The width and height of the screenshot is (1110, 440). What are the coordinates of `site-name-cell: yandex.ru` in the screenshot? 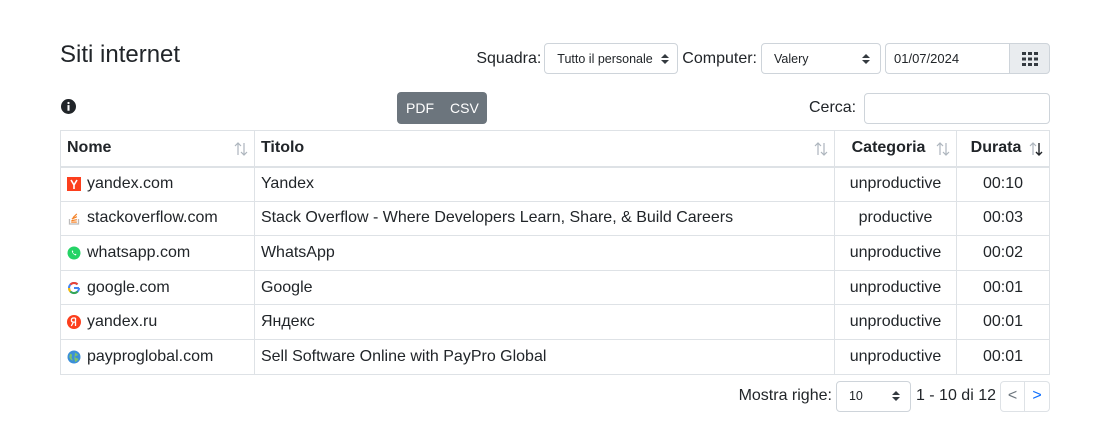 It's located at (157, 322).